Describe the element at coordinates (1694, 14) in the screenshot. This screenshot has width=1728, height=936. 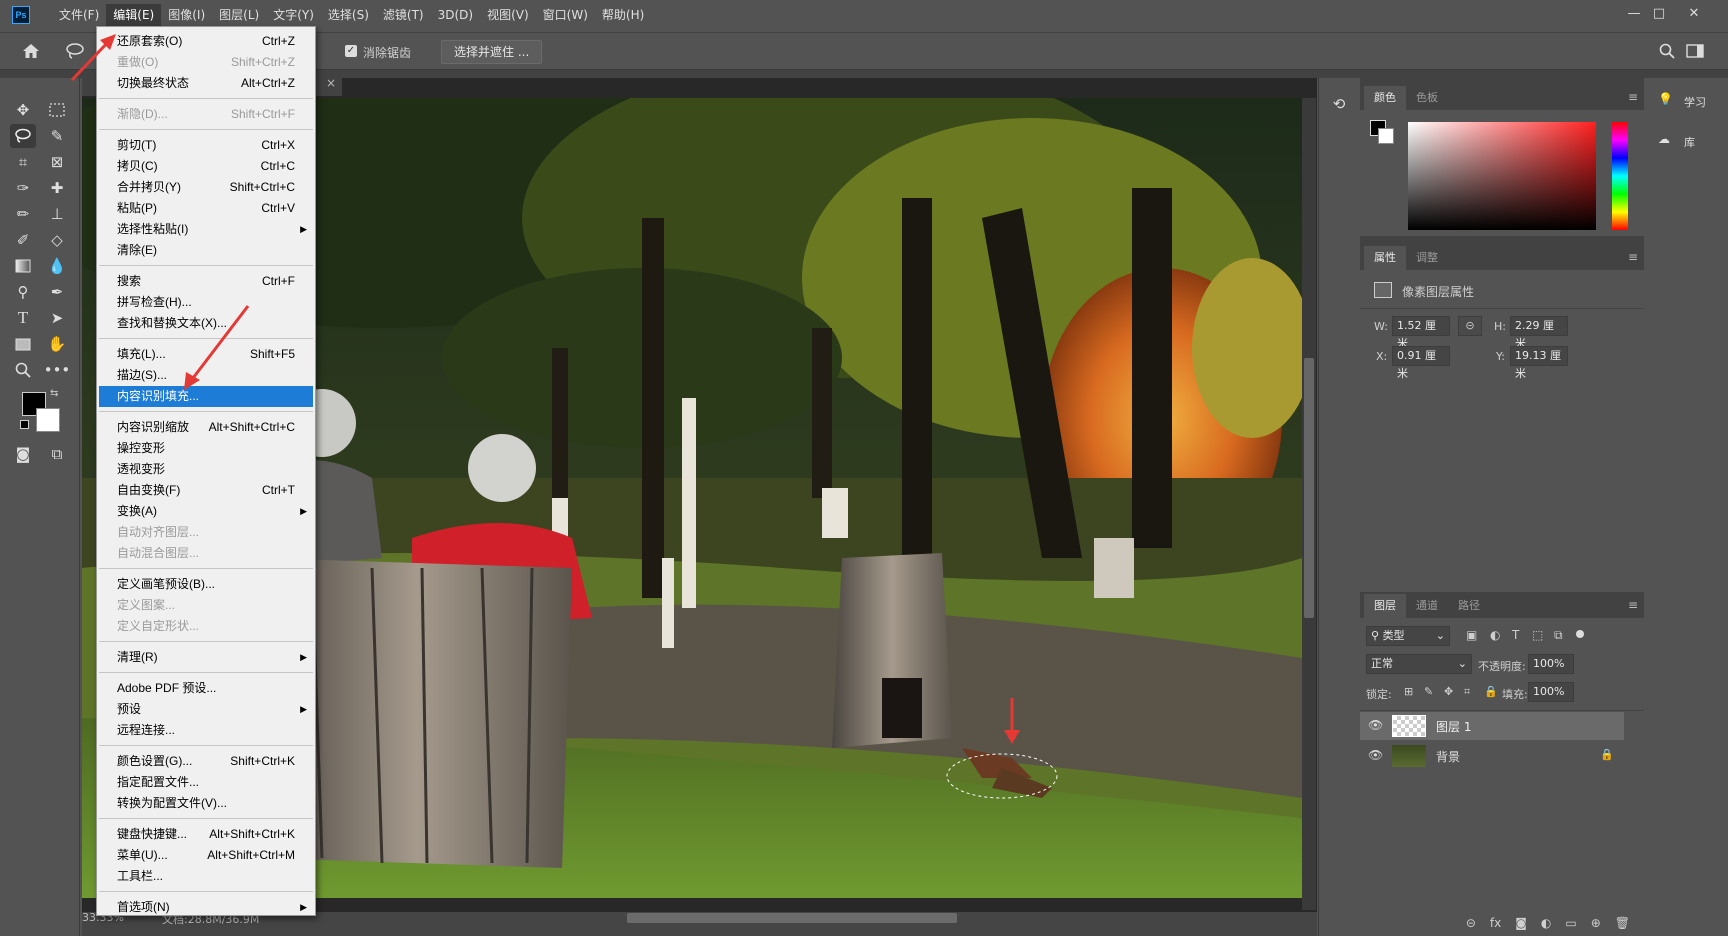
I see `close-window-button: ✕` at that location.